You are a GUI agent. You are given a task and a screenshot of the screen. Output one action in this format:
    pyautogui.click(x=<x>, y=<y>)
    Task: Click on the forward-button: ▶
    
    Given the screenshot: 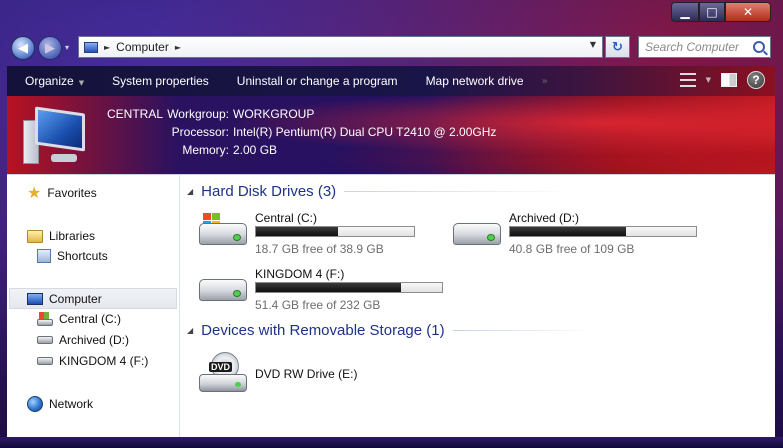 What is the action you would take?
    pyautogui.click(x=50, y=48)
    